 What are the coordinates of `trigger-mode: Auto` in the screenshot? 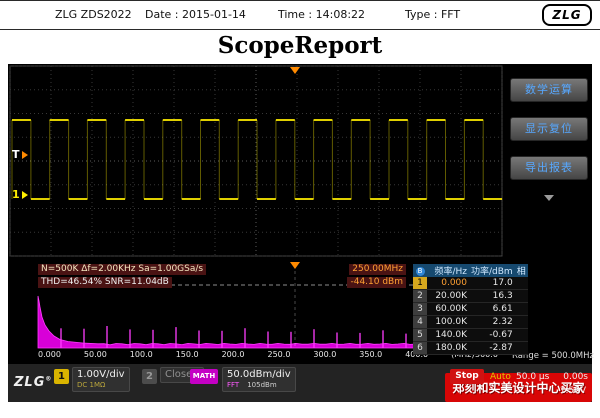 It's located at (500, 377).